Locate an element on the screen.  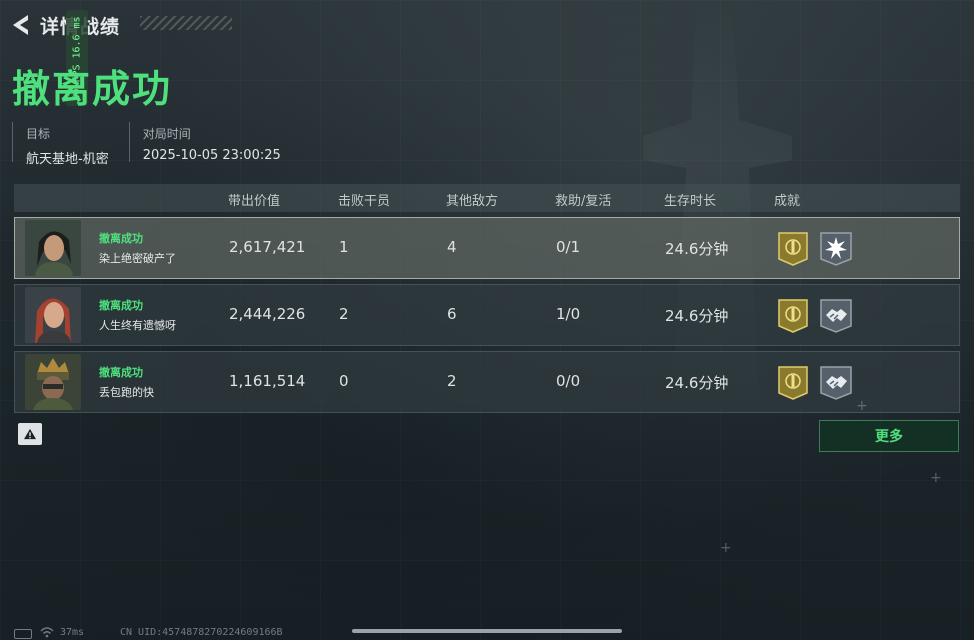
cell-other-enemies: 2 is located at coordinates (452, 381).